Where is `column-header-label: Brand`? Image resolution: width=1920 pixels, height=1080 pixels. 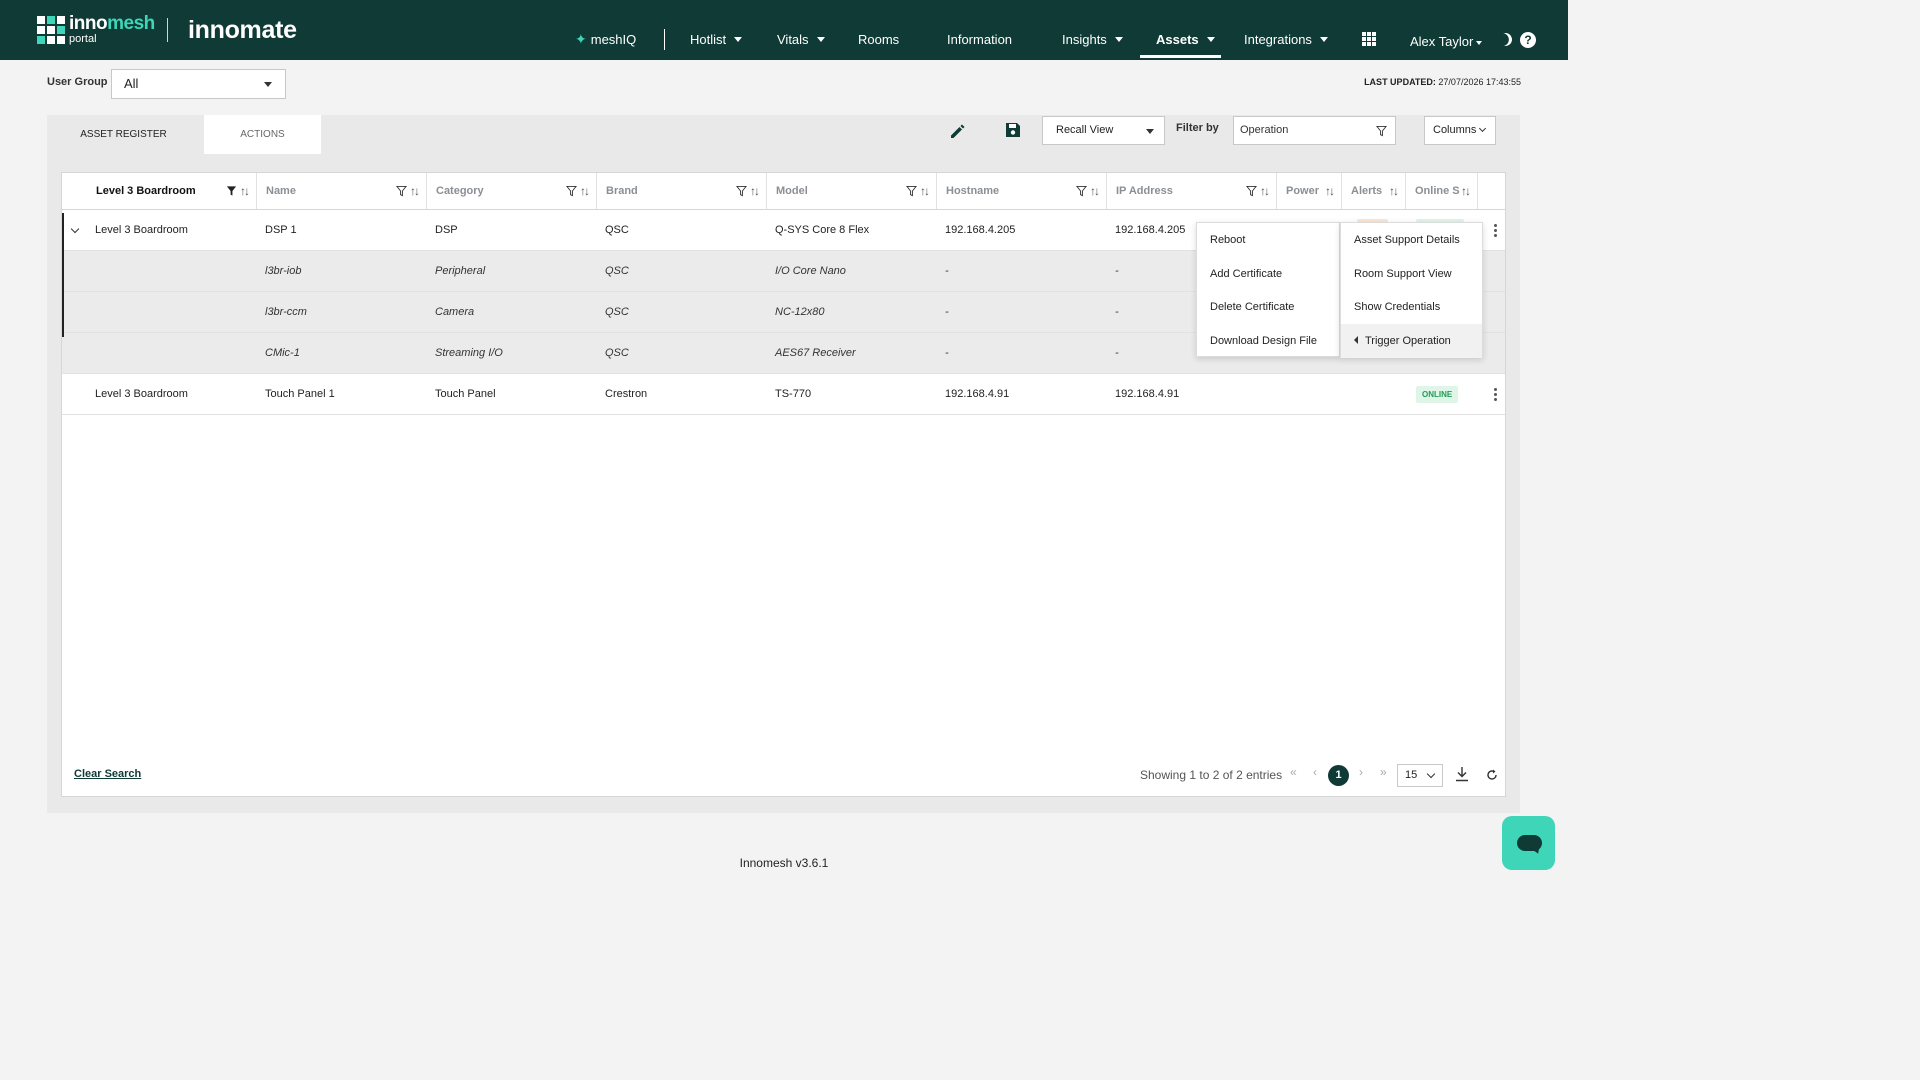
column-header-label: Brand is located at coordinates (622, 191).